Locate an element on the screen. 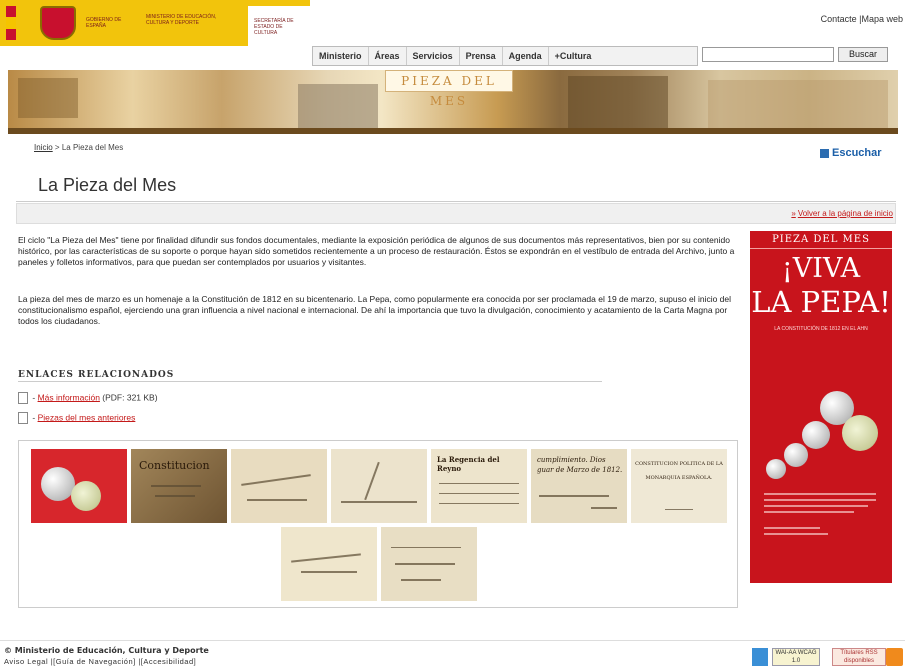 This screenshot has height=671, width=905. accessibility-link: Accesibilidad is located at coordinates (168, 661).